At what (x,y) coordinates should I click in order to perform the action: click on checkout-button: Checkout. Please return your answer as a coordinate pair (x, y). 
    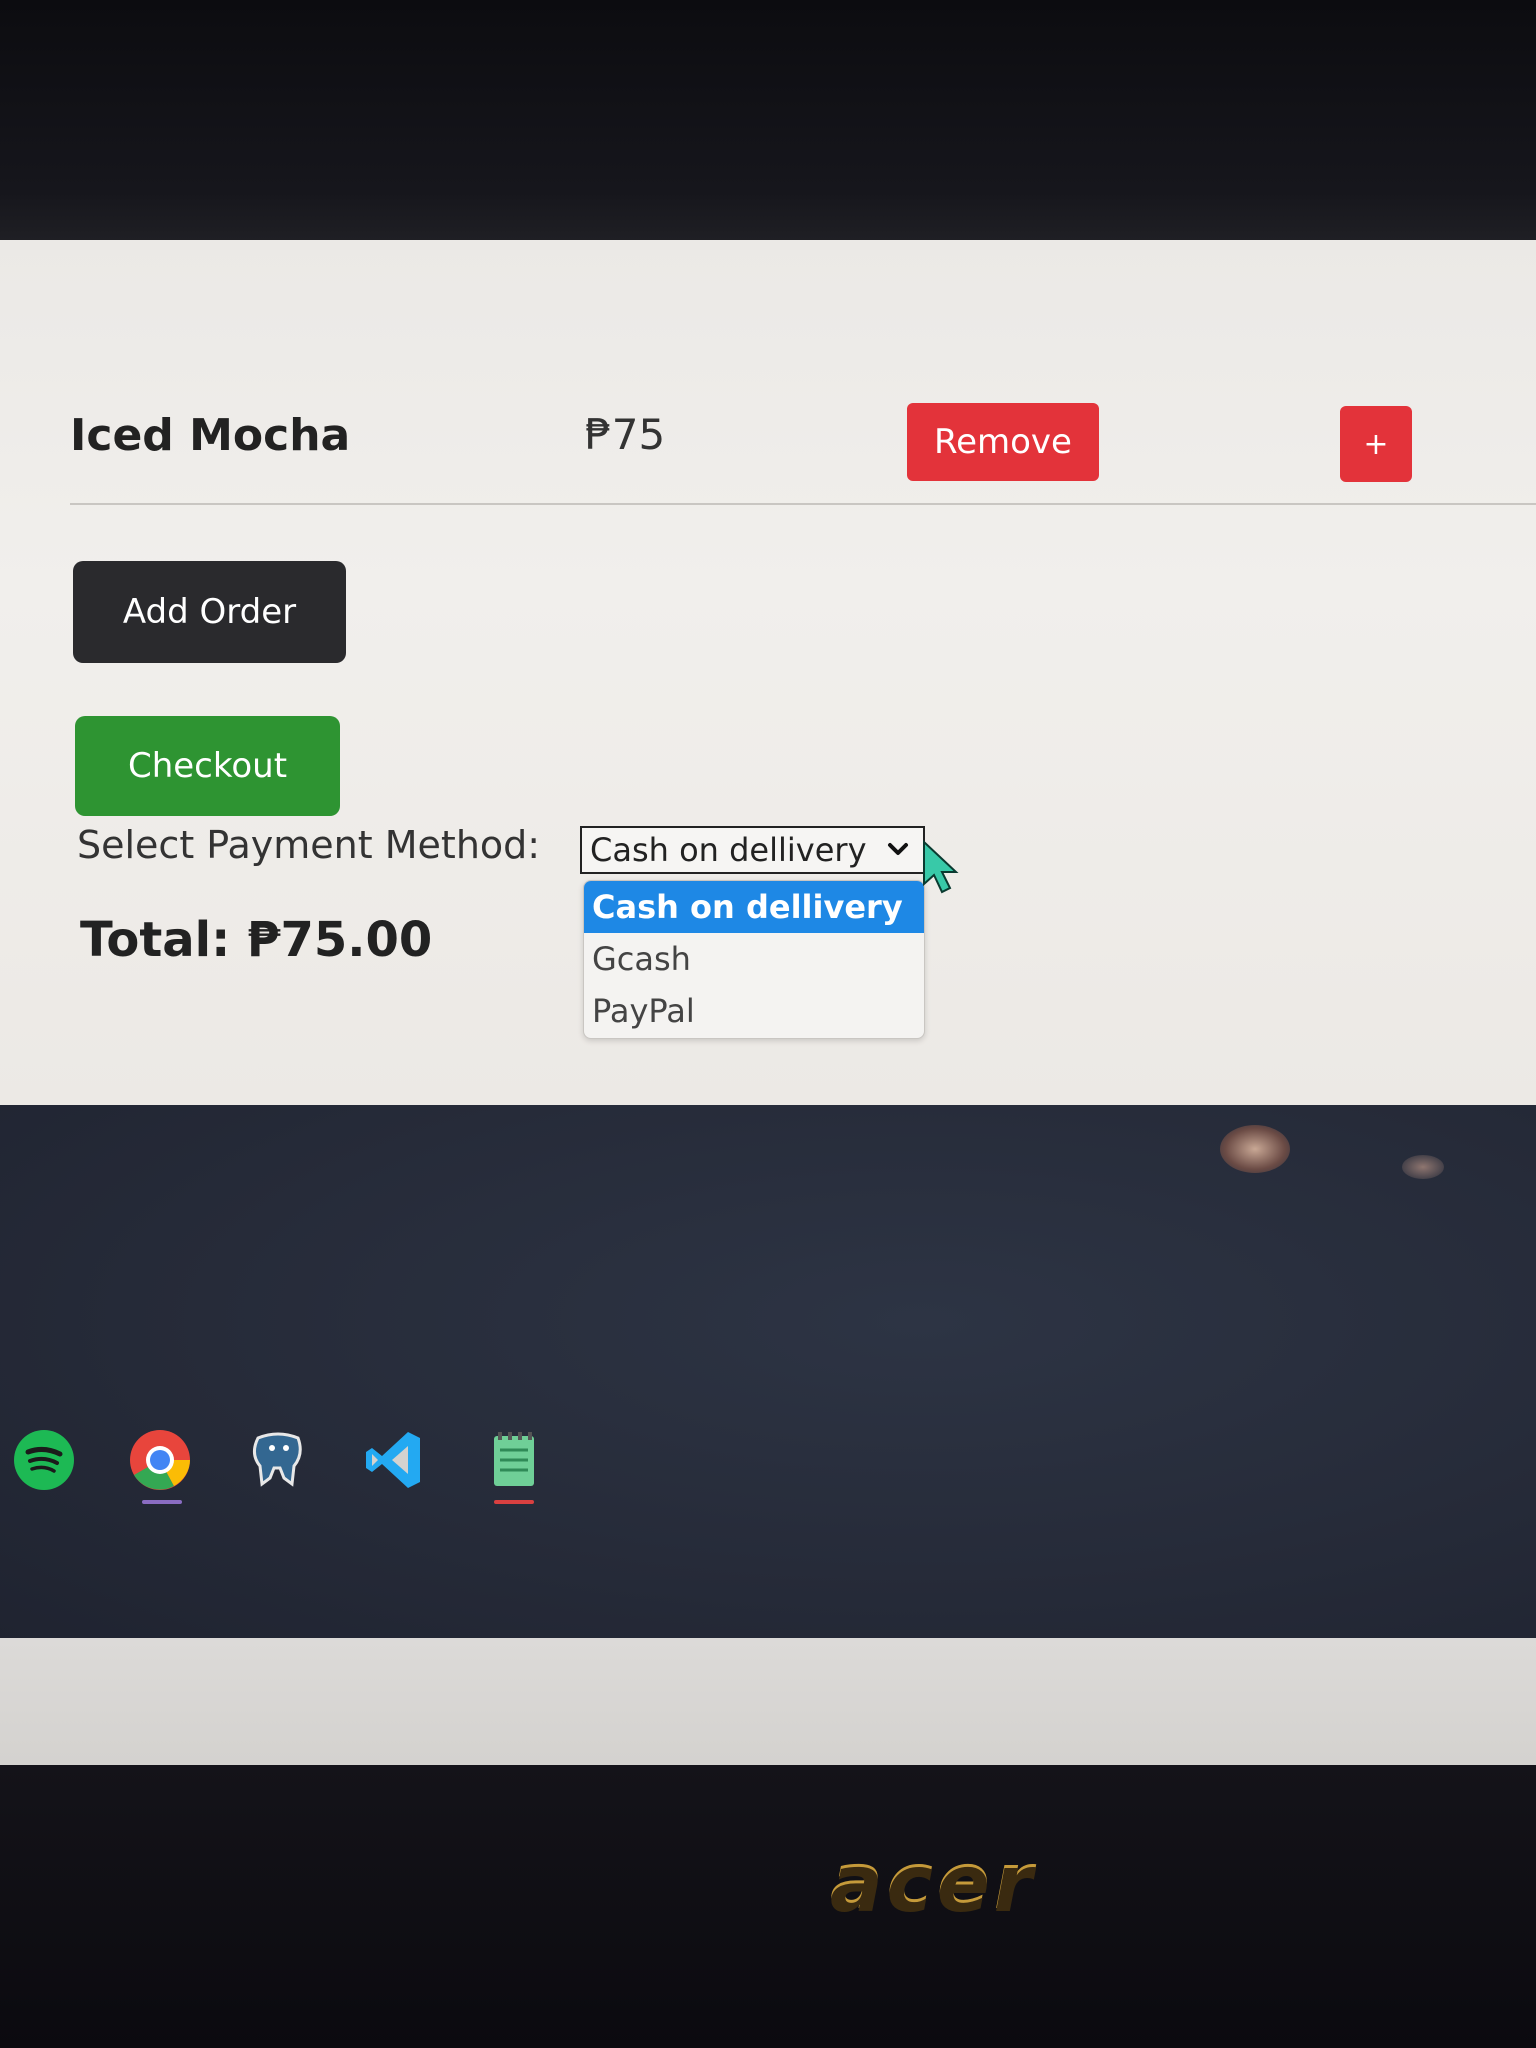
    Looking at the image, I should click on (207, 766).